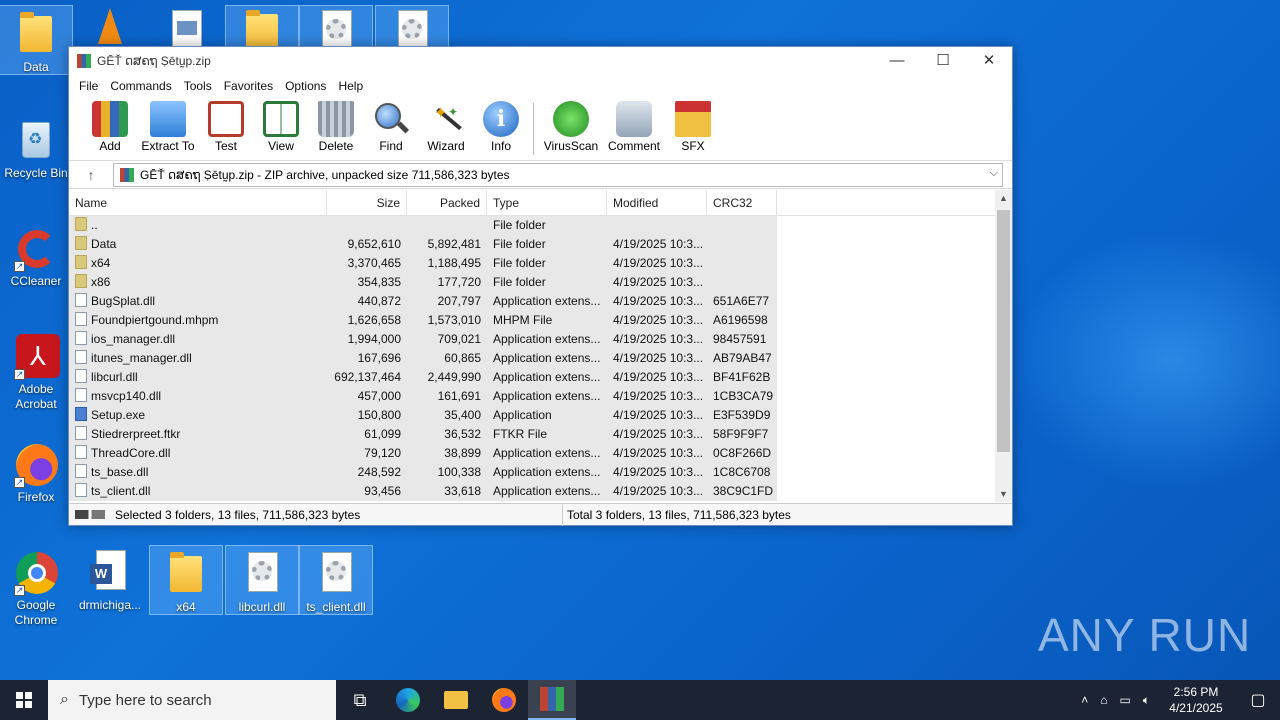 The height and width of the screenshot is (720, 1280). What do you see at coordinates (447, 202) in the screenshot?
I see `column-packed: Packed` at bounding box center [447, 202].